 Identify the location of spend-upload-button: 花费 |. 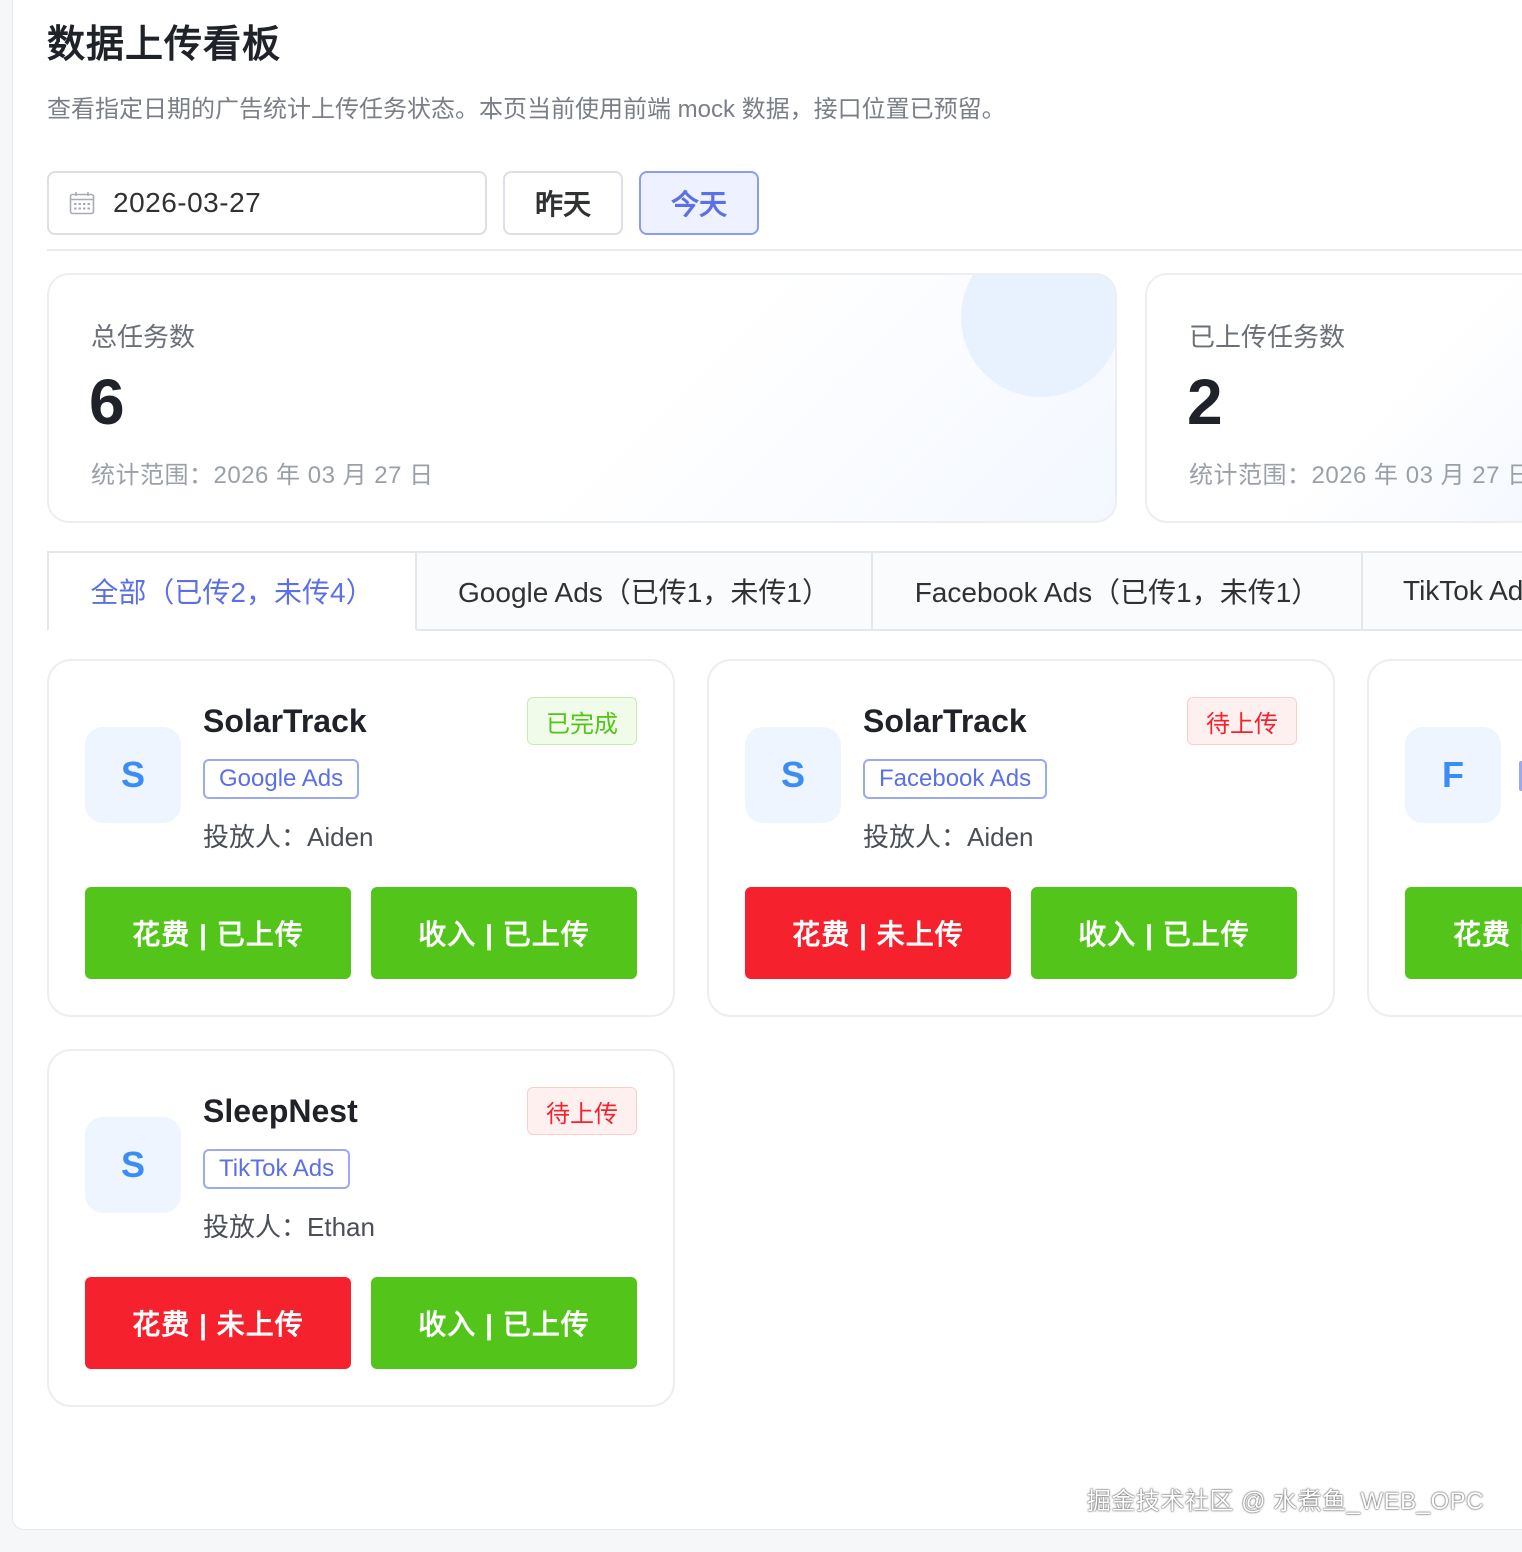
(1463, 933).